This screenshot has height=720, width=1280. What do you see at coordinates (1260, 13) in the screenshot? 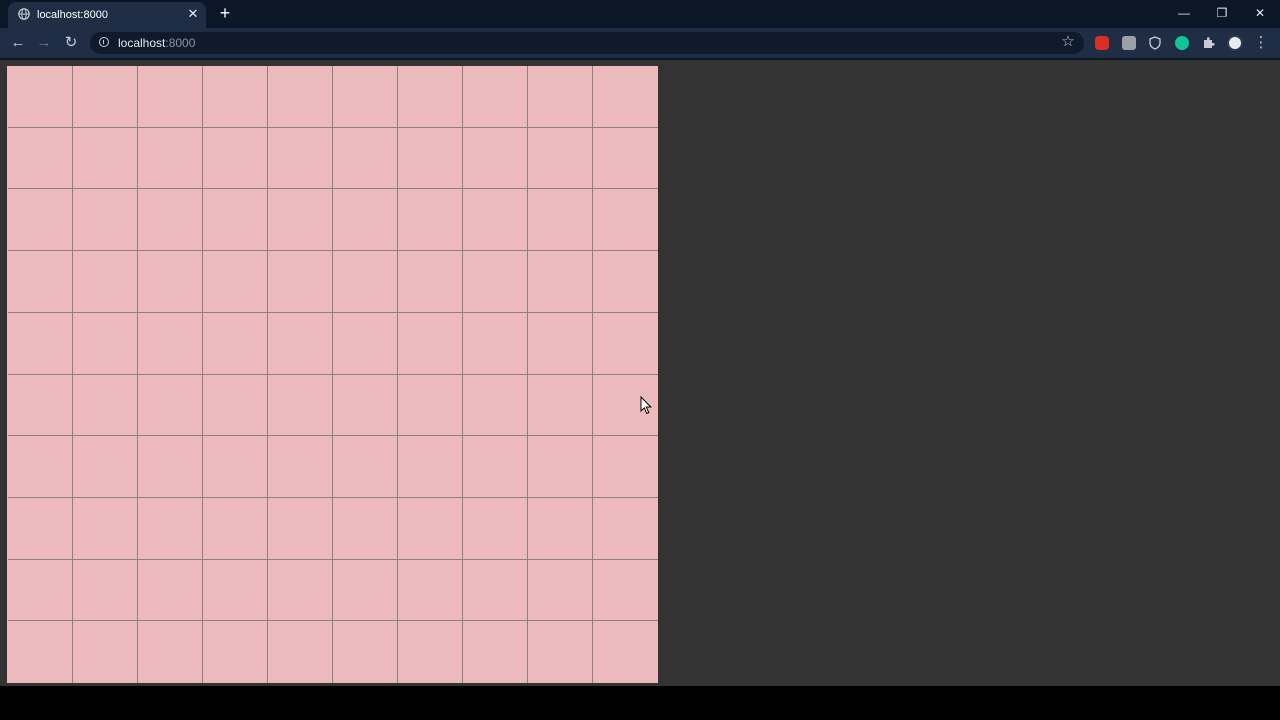
I see `window-close-button: ✕` at bounding box center [1260, 13].